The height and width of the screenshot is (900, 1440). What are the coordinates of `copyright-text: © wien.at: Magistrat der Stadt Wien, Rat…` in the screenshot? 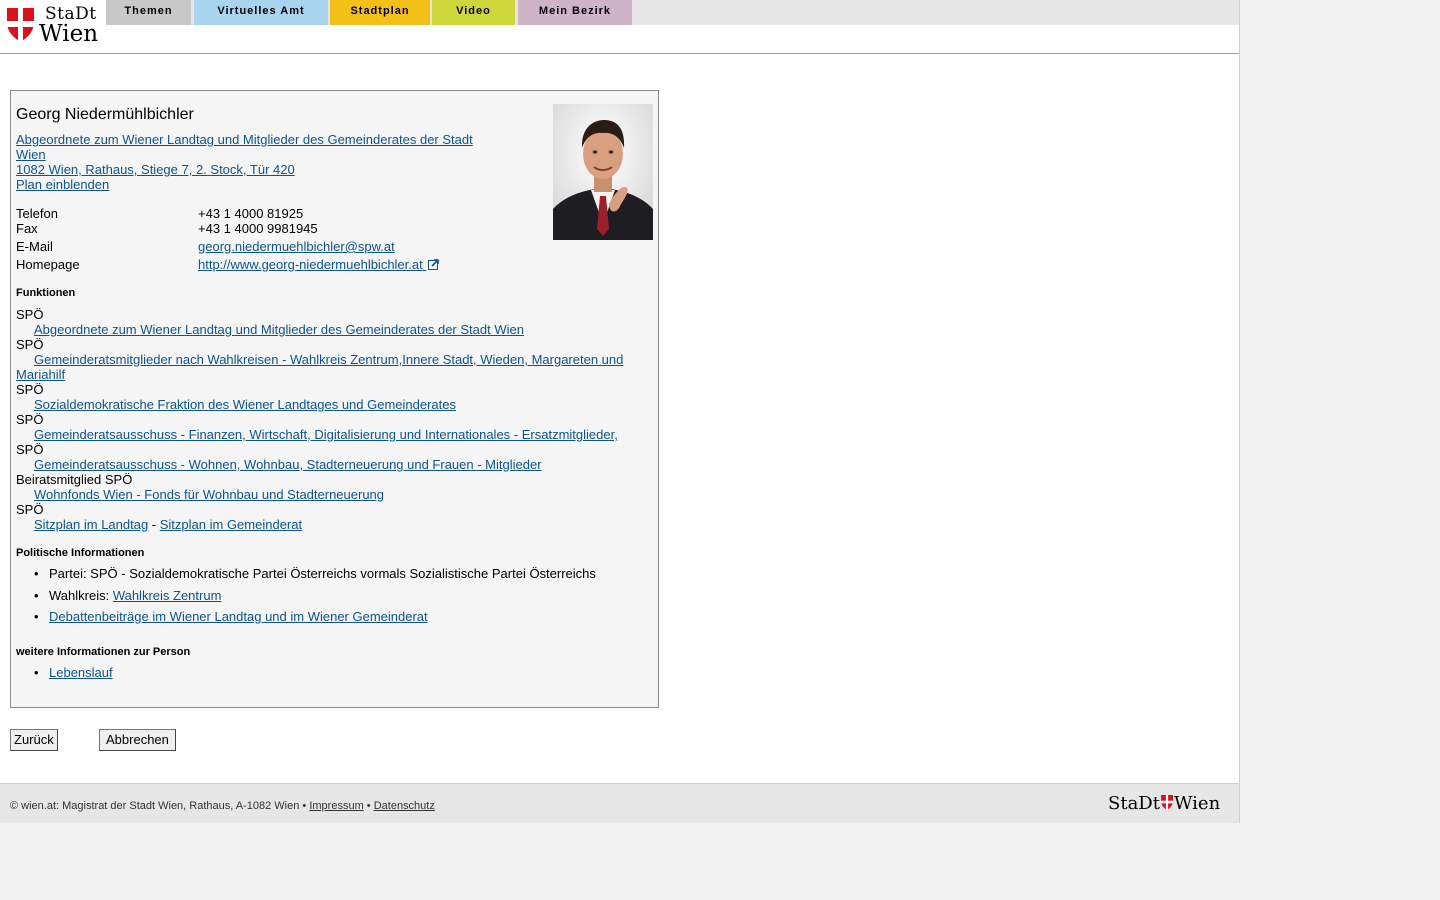 It's located at (160, 806).